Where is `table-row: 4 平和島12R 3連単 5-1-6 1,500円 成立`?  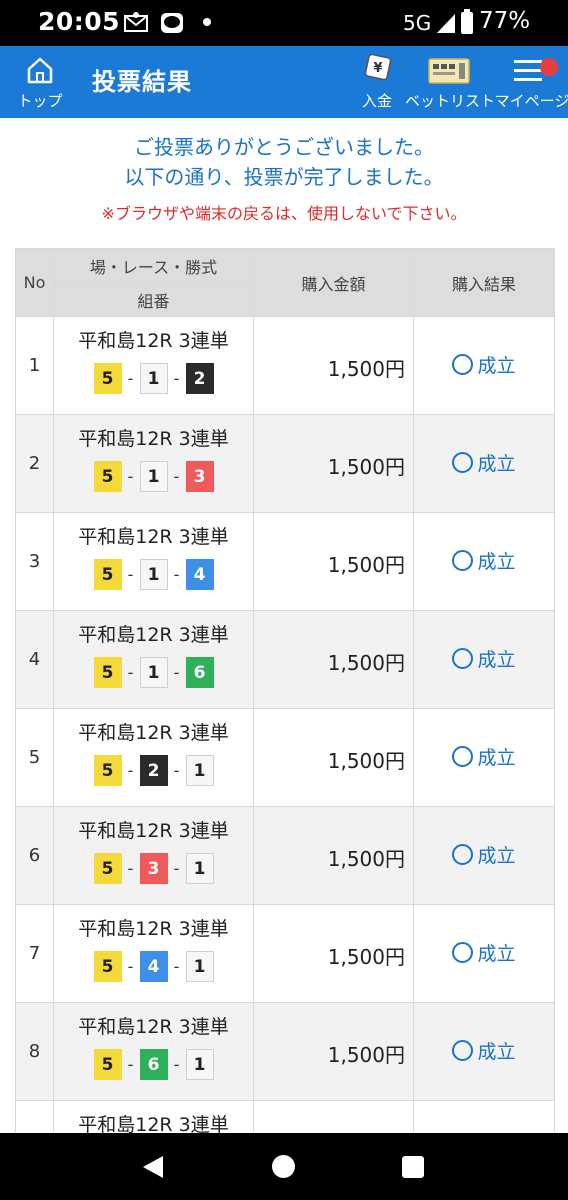 table-row: 4 平和島12R 3連単 5-1-6 1,500円 成立 is located at coordinates (285, 659).